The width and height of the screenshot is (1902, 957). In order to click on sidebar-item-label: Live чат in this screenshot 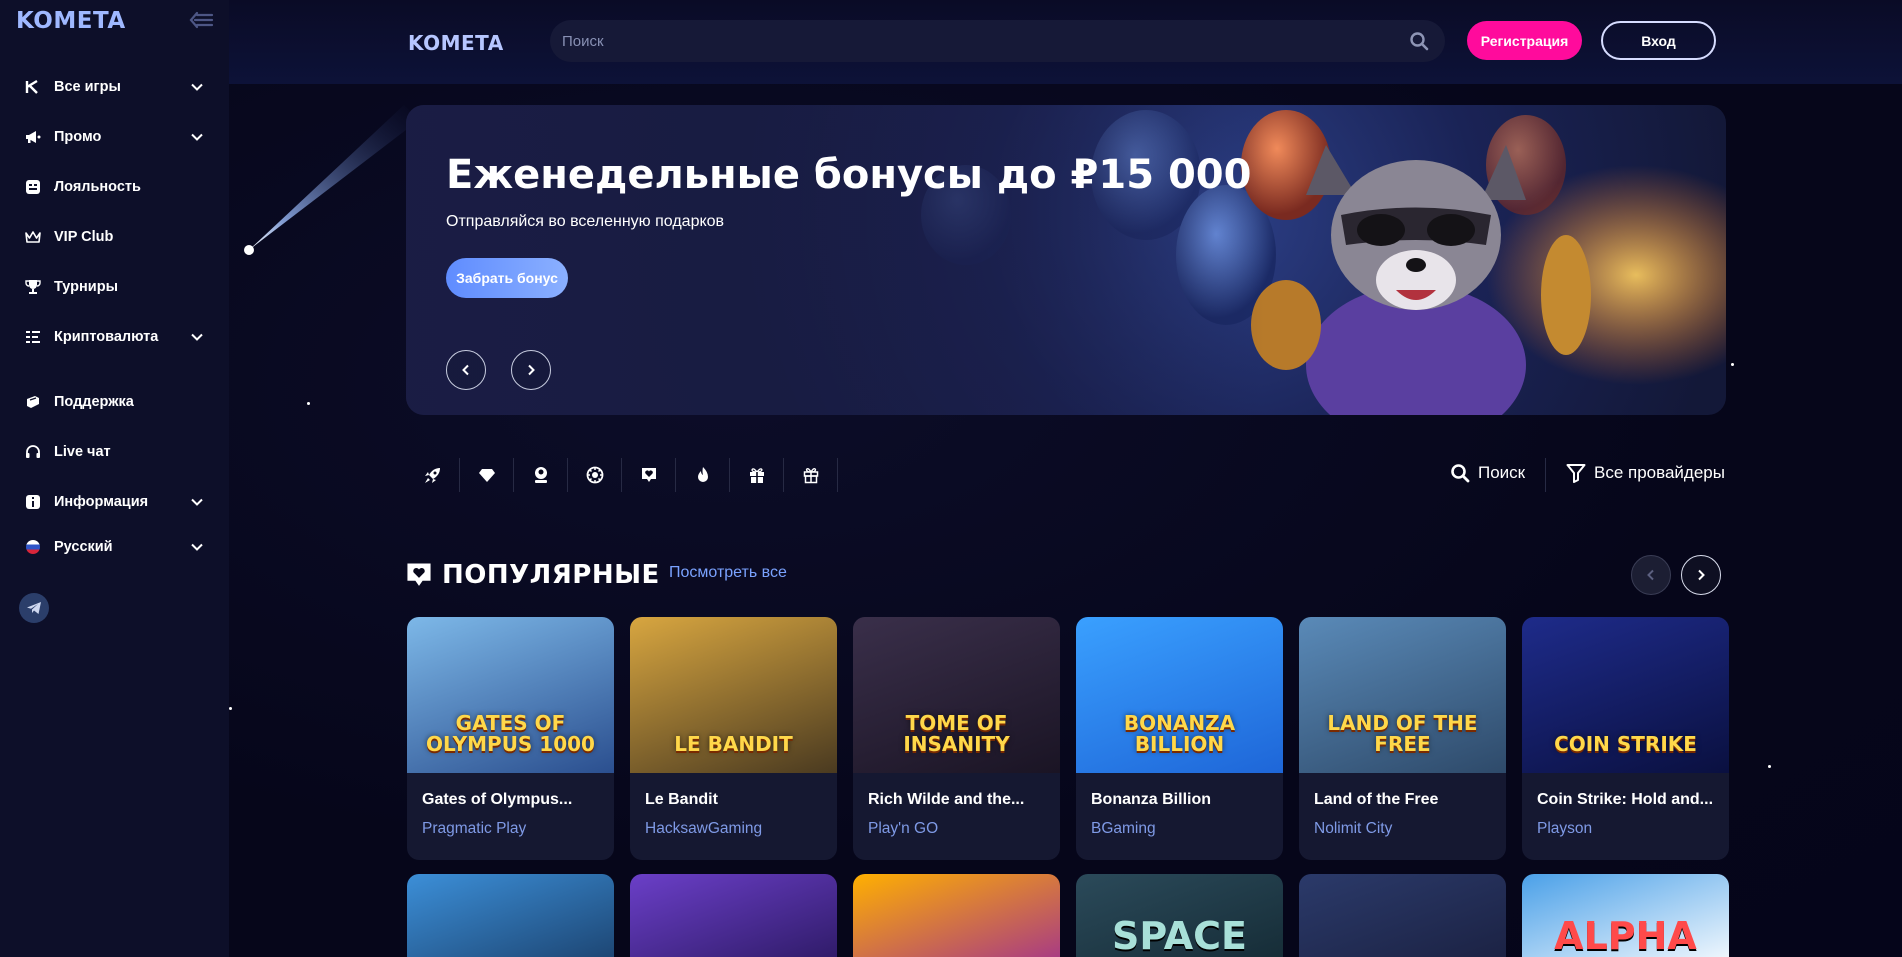, I will do `click(82, 452)`.